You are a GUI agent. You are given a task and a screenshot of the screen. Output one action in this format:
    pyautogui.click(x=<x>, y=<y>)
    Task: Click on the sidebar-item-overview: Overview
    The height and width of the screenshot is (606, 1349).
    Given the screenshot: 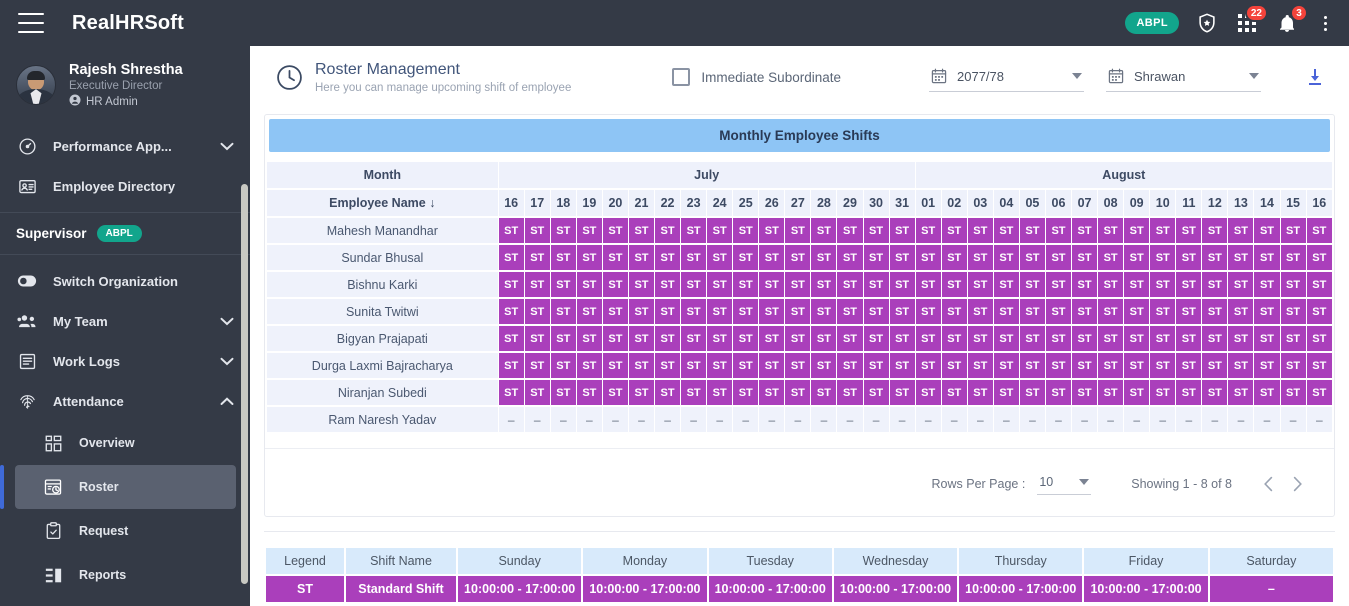 What is the action you would take?
    pyautogui.click(x=125, y=443)
    